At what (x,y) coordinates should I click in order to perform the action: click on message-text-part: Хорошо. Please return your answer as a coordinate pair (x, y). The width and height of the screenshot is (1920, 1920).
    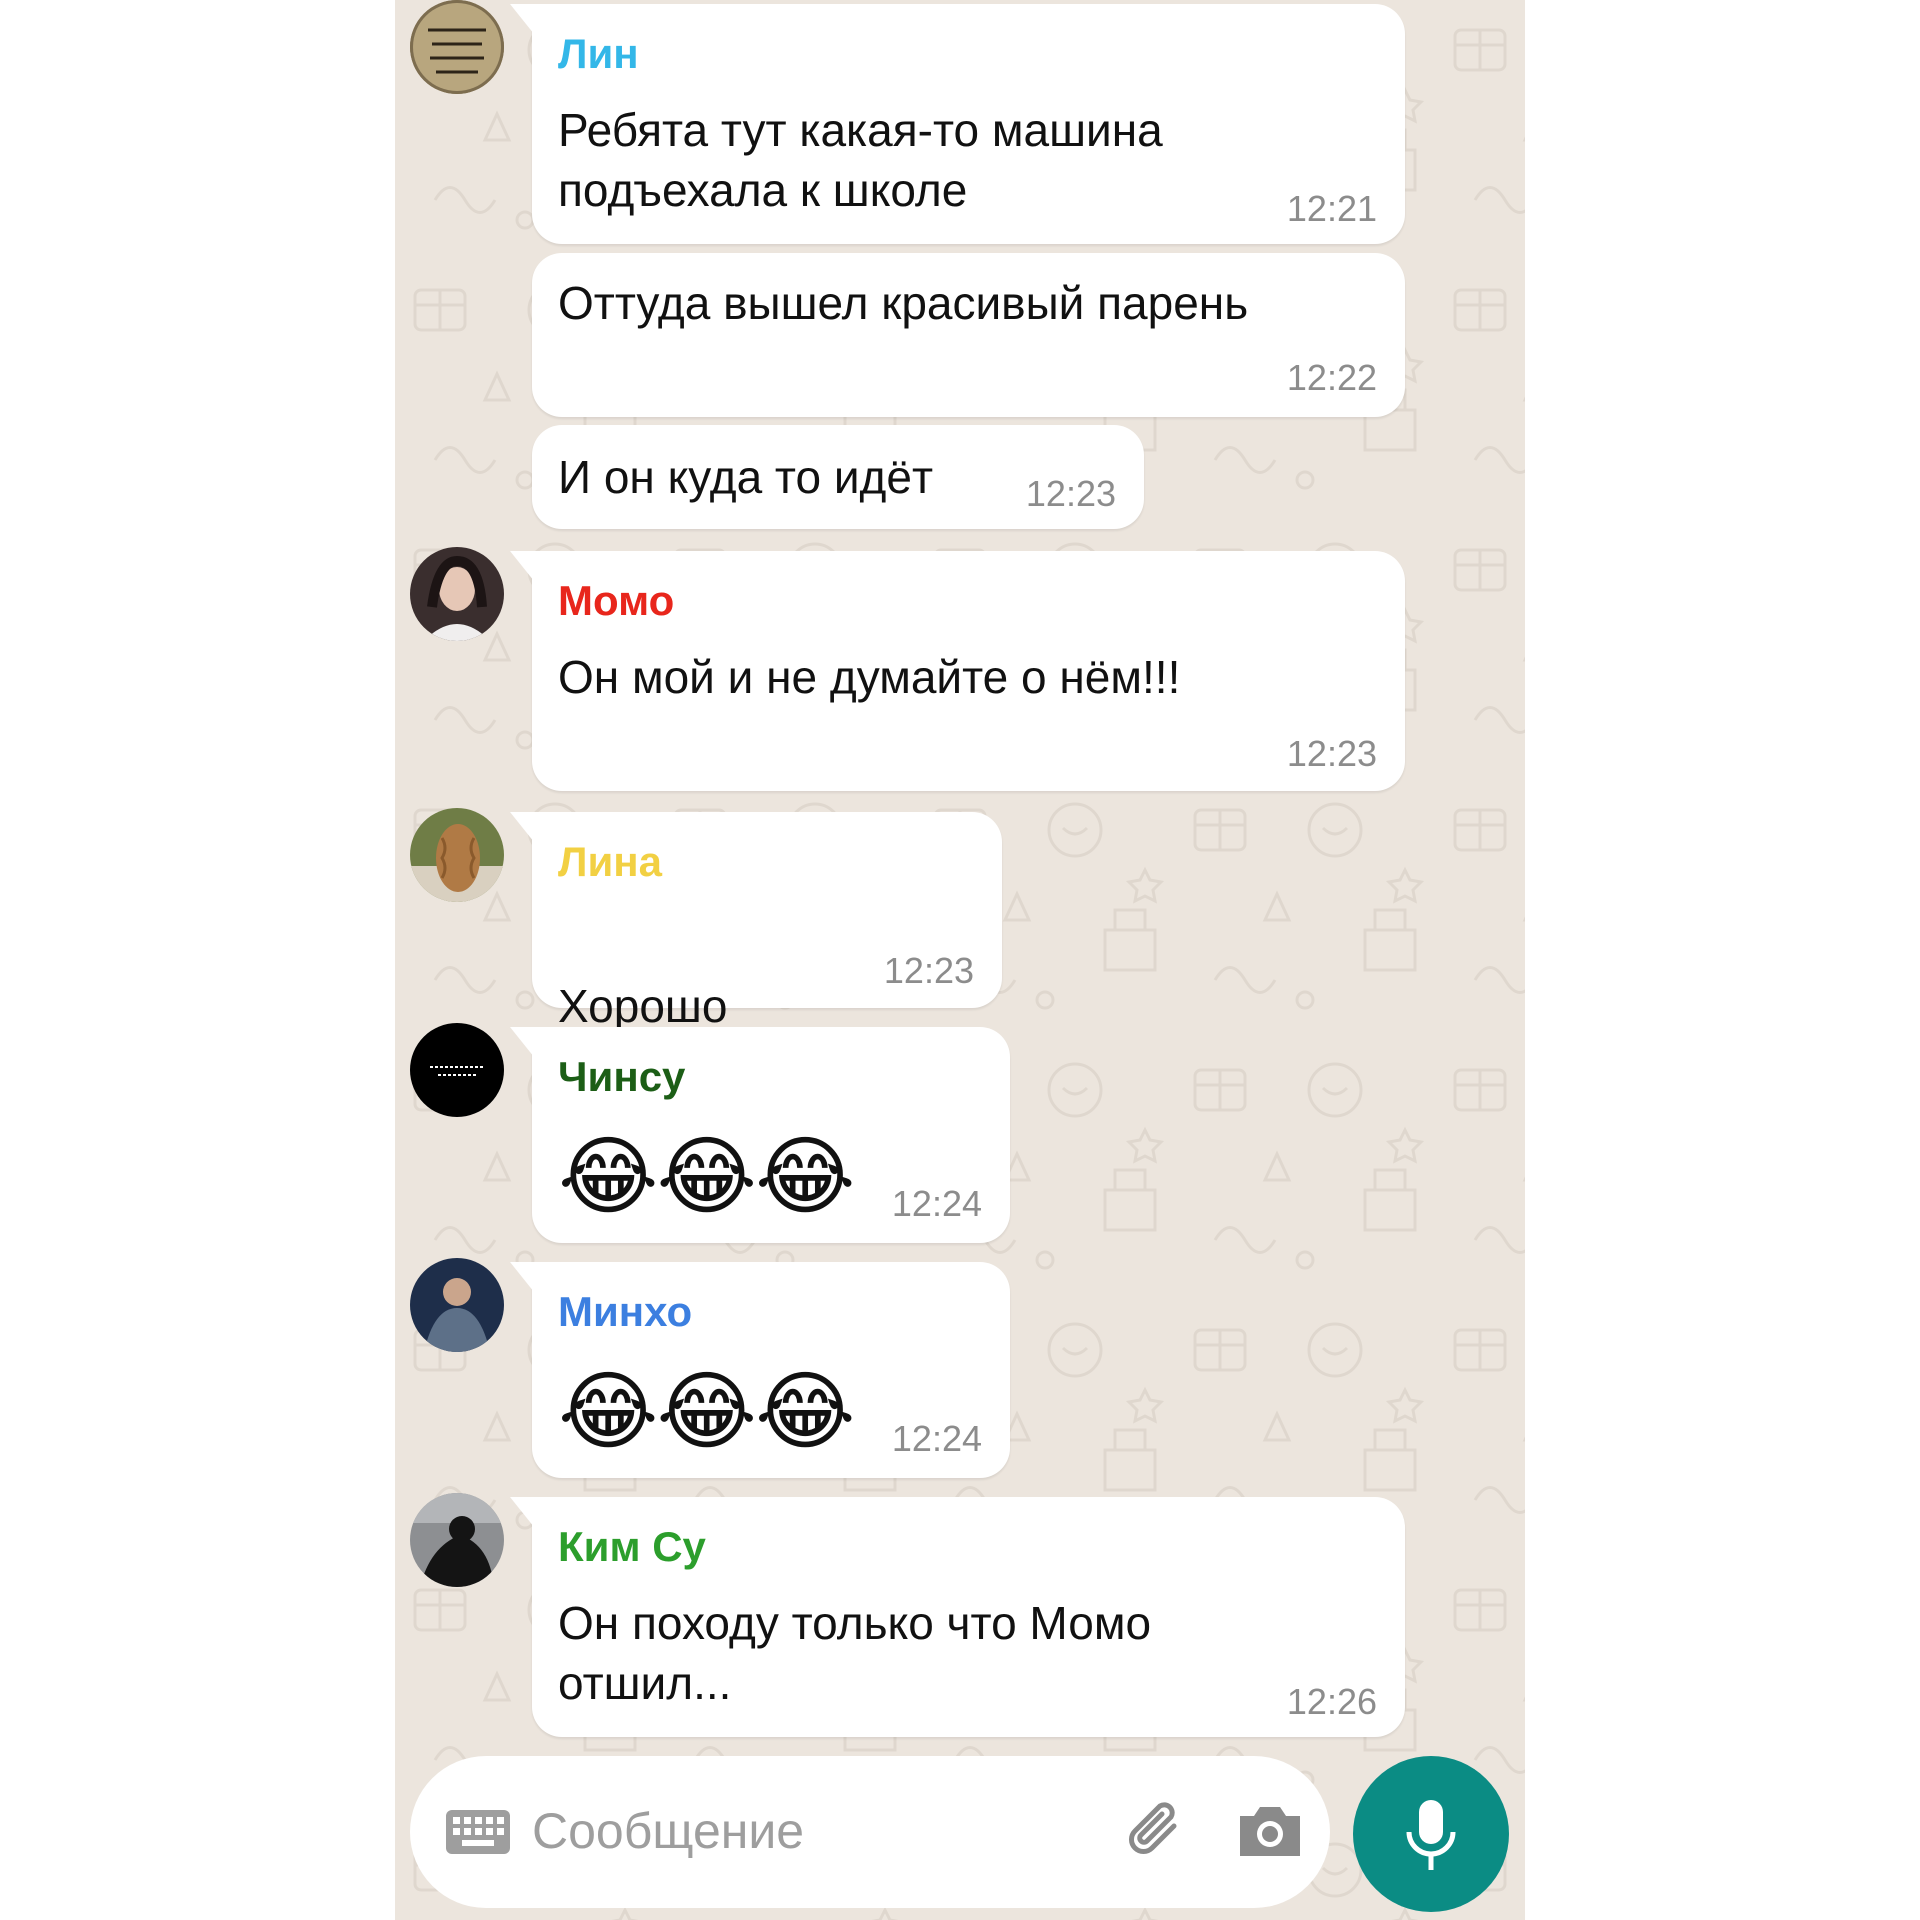
    Looking at the image, I should click on (643, 1006).